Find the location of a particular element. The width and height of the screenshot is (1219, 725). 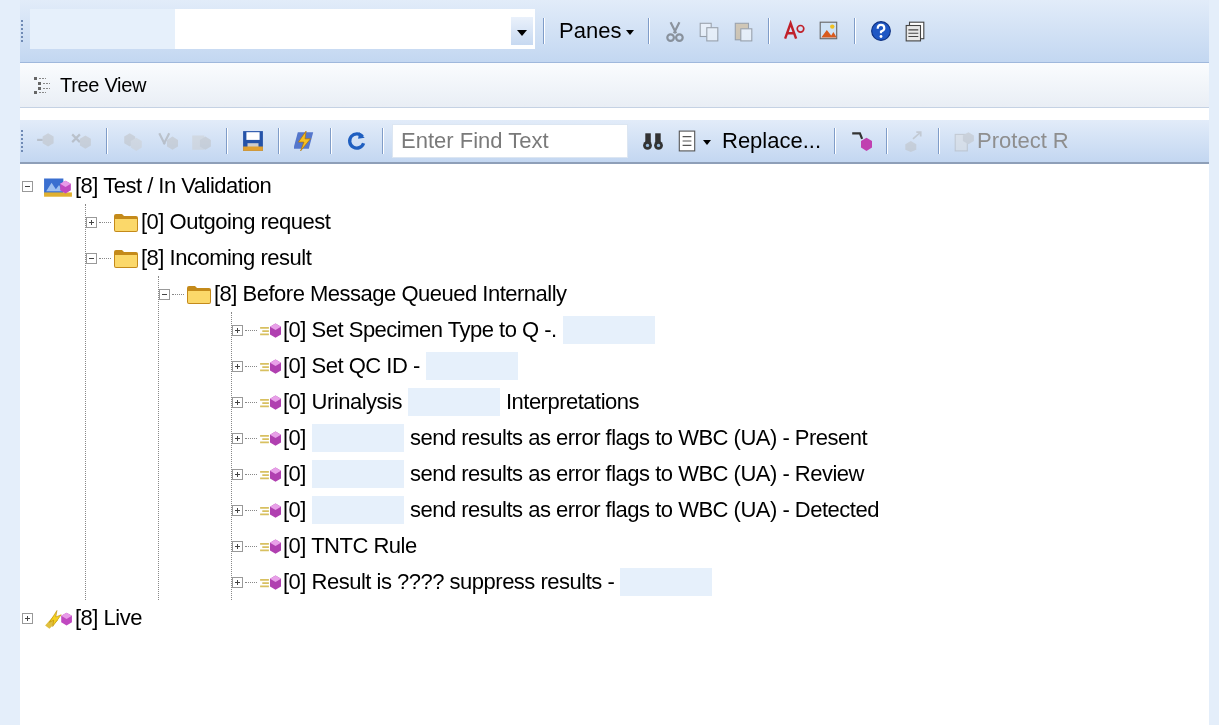

node-label: send results as error flags to WBC (UA) - Present is located at coordinates (638, 438).